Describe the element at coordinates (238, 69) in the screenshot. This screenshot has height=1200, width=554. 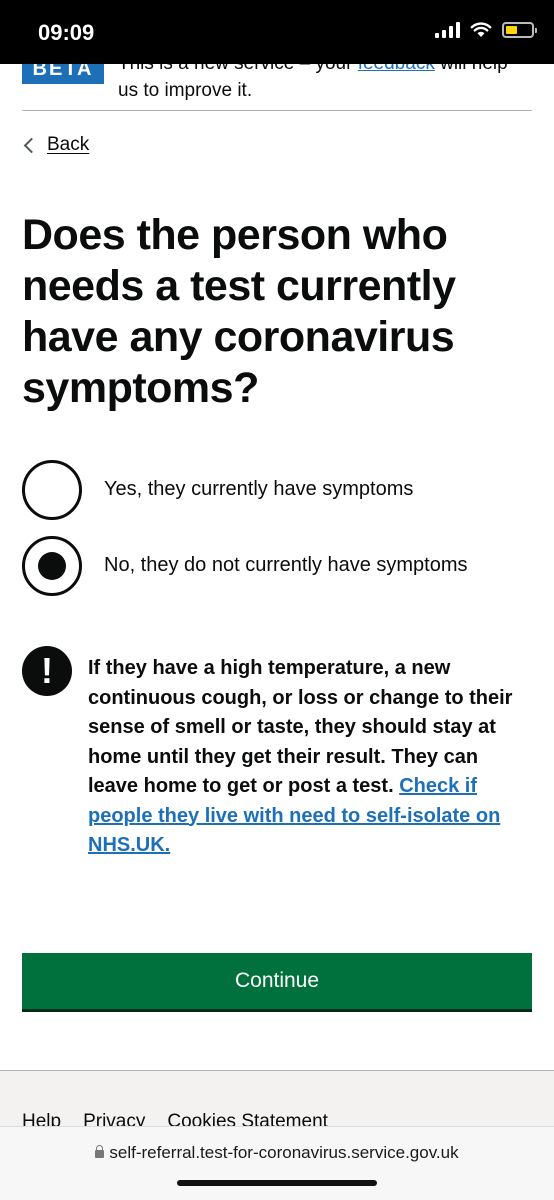
I see `phase-text-before: This is a new service – your` at that location.